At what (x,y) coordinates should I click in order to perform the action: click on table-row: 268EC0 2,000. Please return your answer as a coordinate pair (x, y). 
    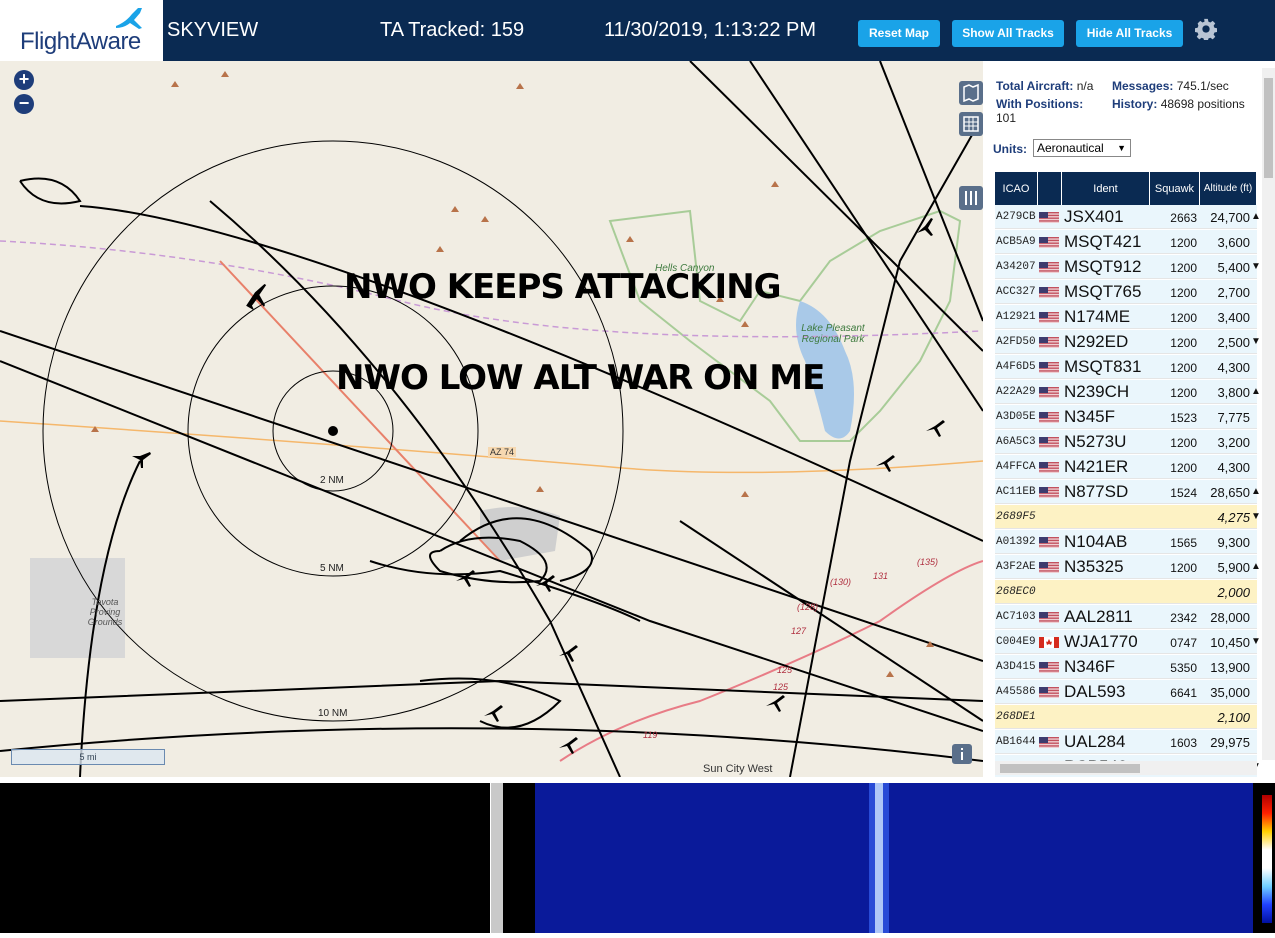
    Looking at the image, I should click on (1126, 592).